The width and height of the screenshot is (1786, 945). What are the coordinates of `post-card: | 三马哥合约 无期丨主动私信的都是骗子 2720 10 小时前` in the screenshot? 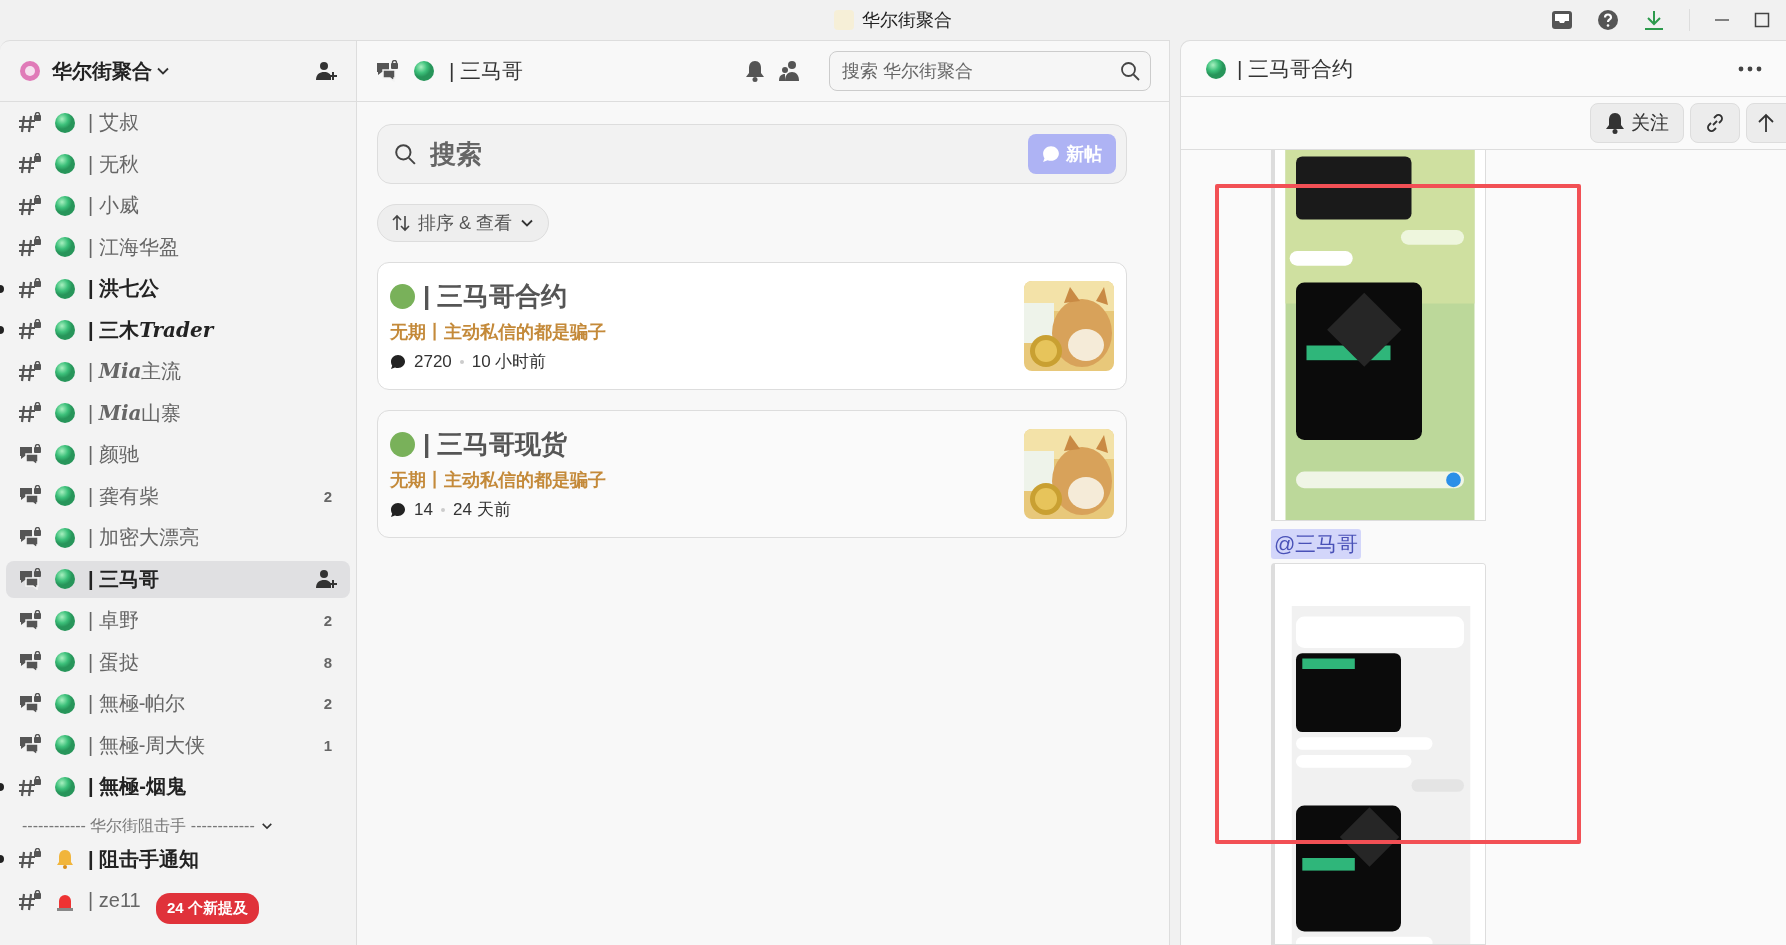 It's located at (752, 326).